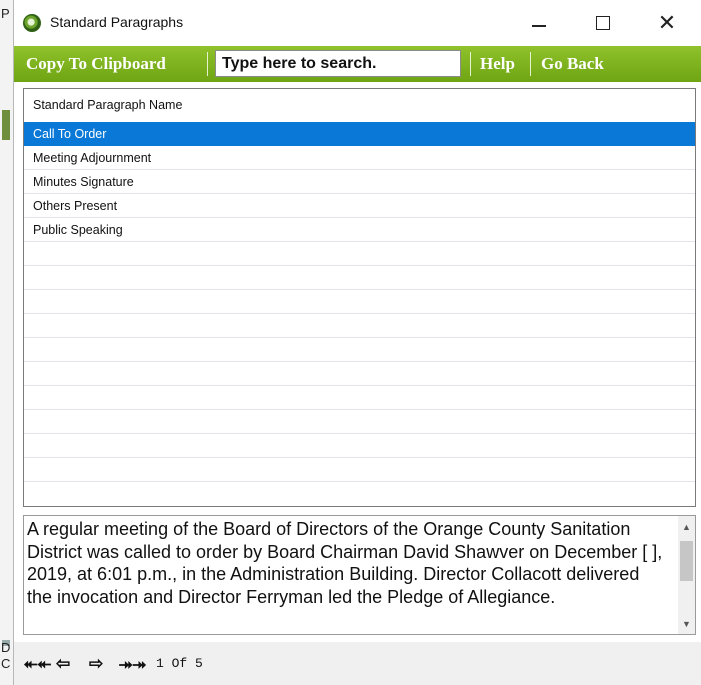  What do you see at coordinates (63, 663) in the screenshot?
I see `previous-record-icon: ⇦` at bounding box center [63, 663].